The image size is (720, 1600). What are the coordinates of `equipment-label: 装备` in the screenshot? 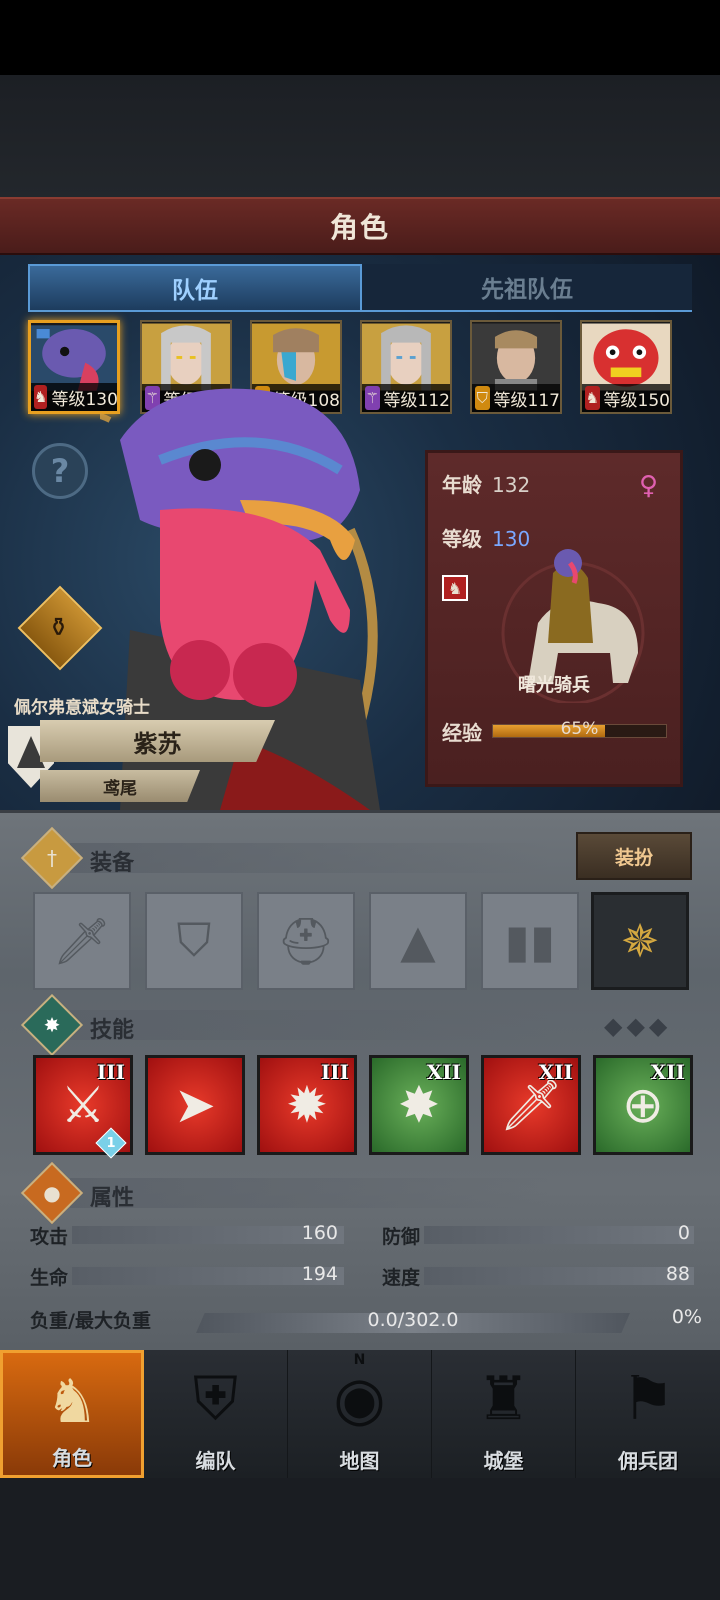 It's located at (112, 863).